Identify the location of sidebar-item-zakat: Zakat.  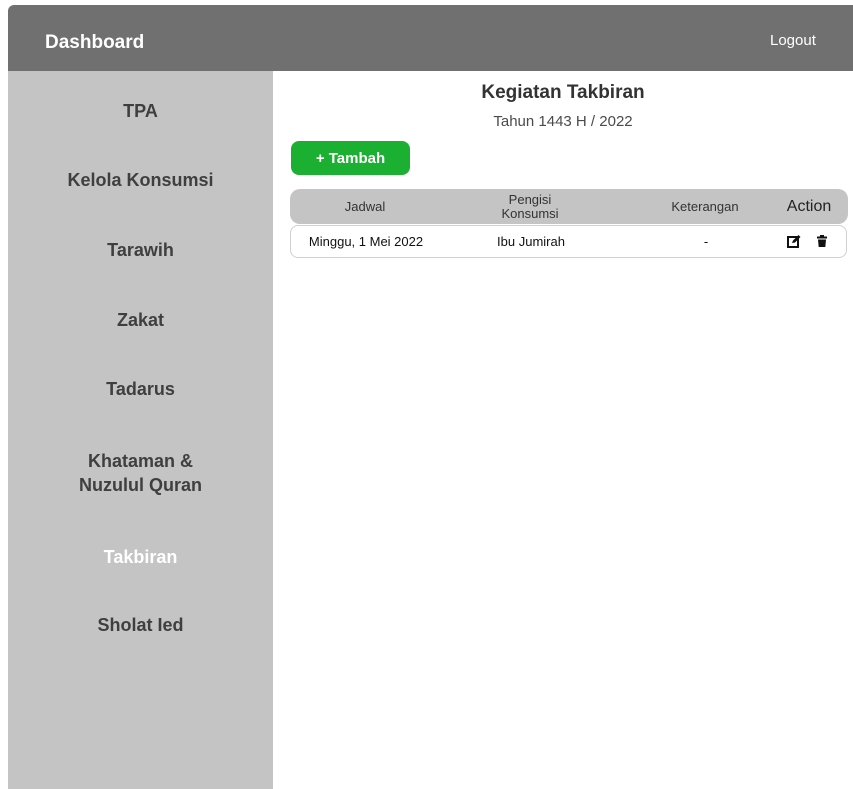
(140, 320).